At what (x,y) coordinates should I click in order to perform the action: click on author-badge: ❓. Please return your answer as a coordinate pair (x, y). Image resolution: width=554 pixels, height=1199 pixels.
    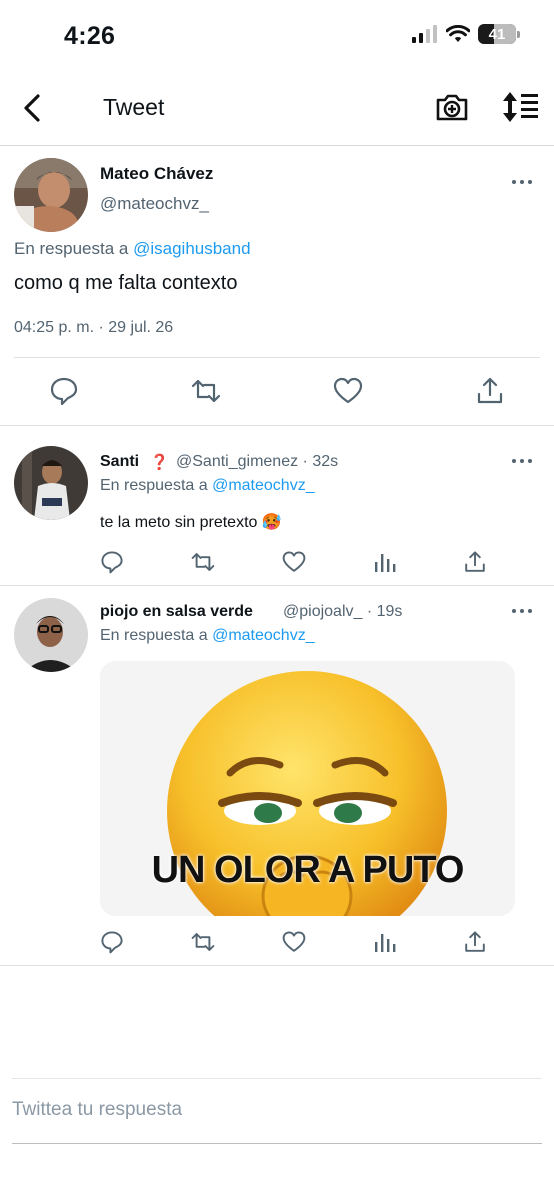
    Looking at the image, I should click on (159, 462).